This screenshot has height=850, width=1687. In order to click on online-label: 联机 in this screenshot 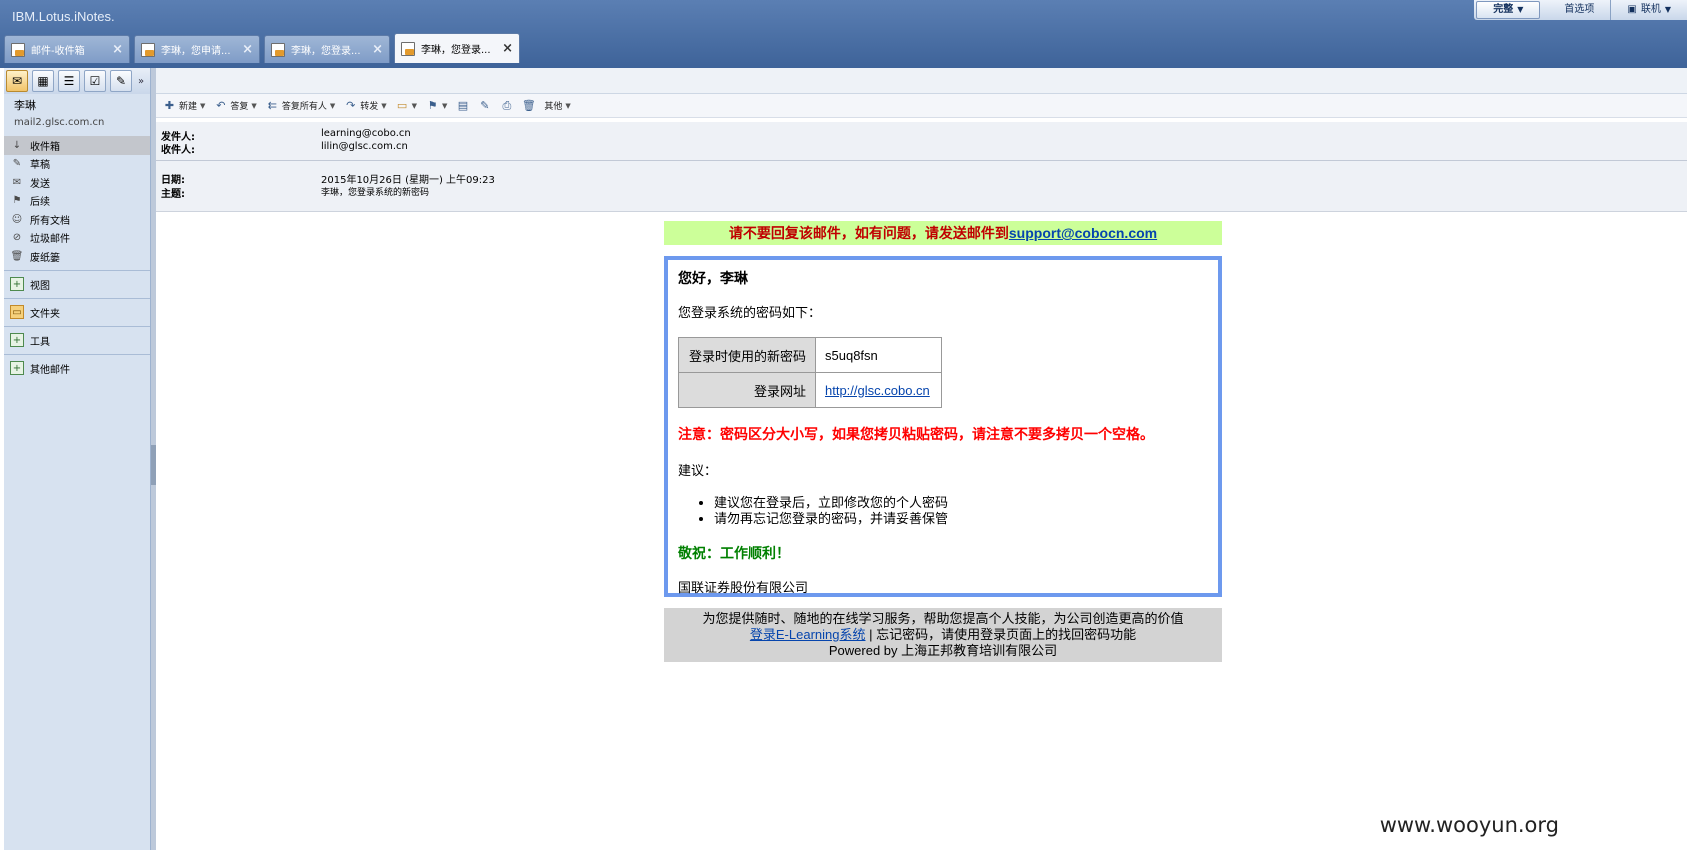, I will do `click(1650, 9)`.